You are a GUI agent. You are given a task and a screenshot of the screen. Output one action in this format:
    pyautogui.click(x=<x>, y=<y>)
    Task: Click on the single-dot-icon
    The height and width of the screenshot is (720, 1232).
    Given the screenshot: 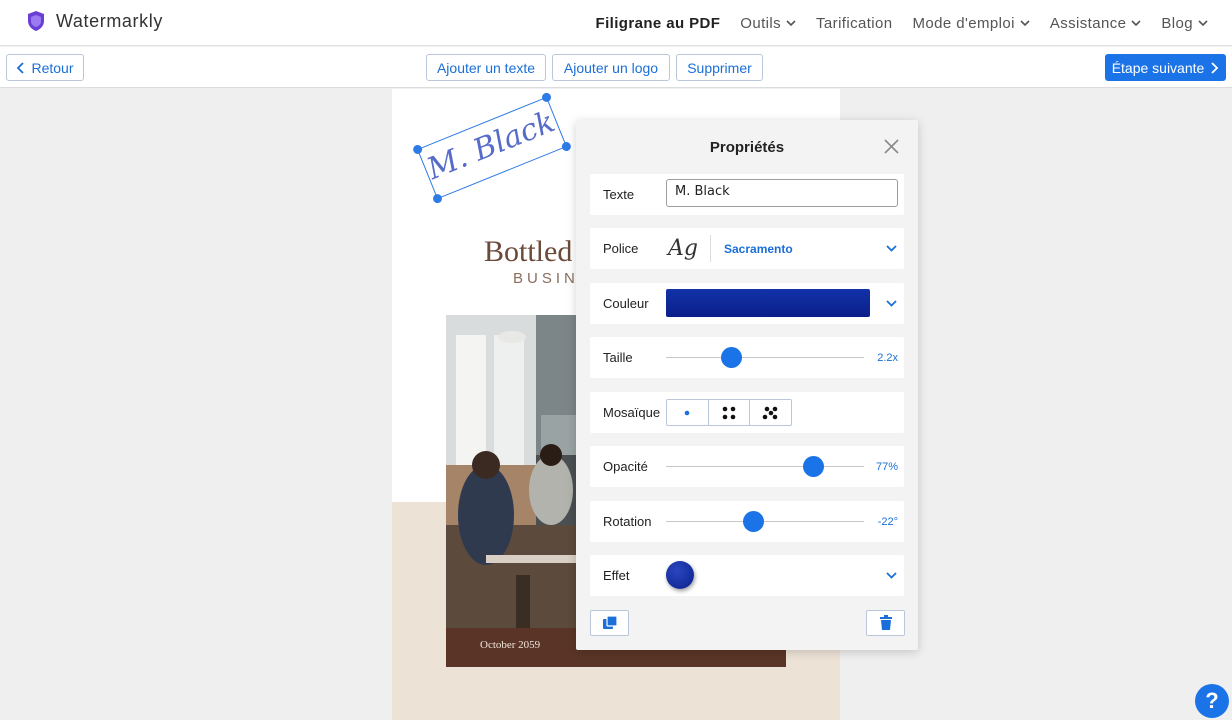 What is the action you would take?
    pyautogui.click(x=687, y=412)
    